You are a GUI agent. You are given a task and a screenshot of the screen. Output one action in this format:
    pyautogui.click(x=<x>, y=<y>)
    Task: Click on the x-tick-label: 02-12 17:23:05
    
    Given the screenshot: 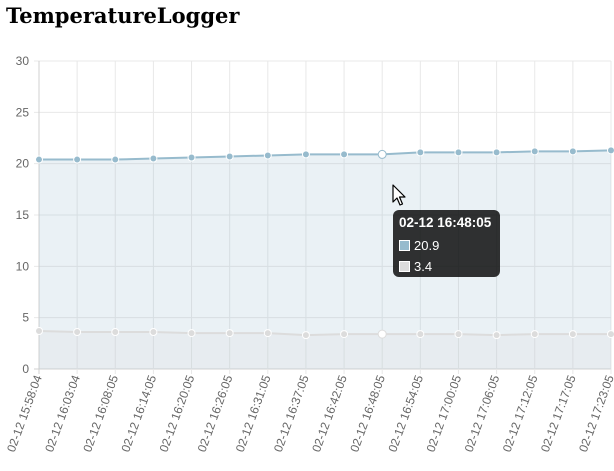 What is the action you would take?
    pyautogui.click(x=595, y=413)
    